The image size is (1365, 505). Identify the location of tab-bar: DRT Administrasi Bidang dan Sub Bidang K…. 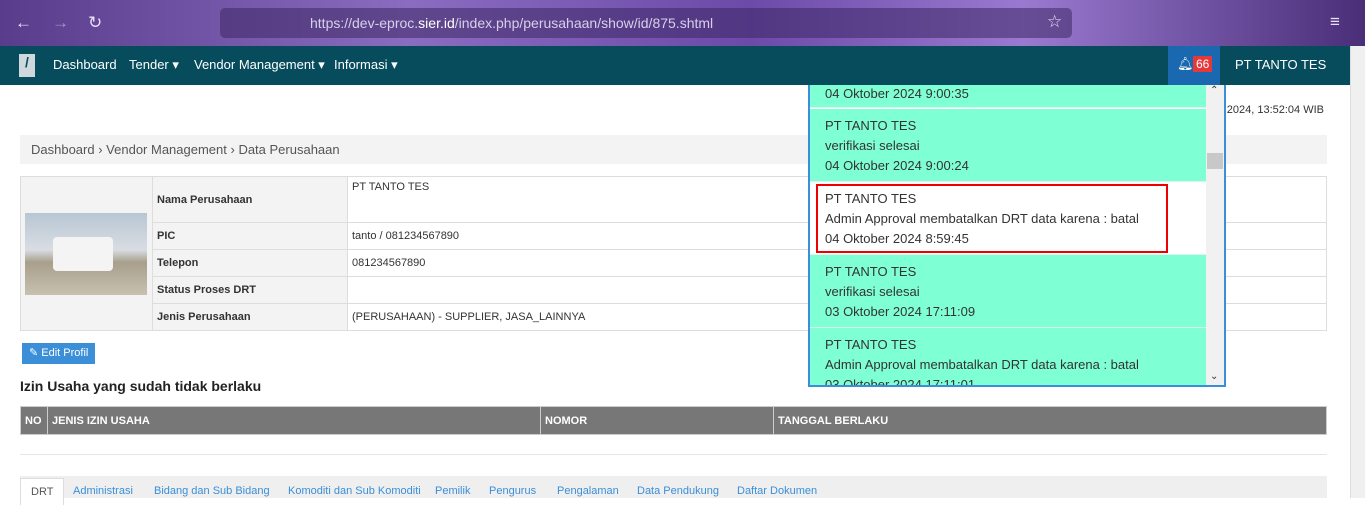
(673, 490).